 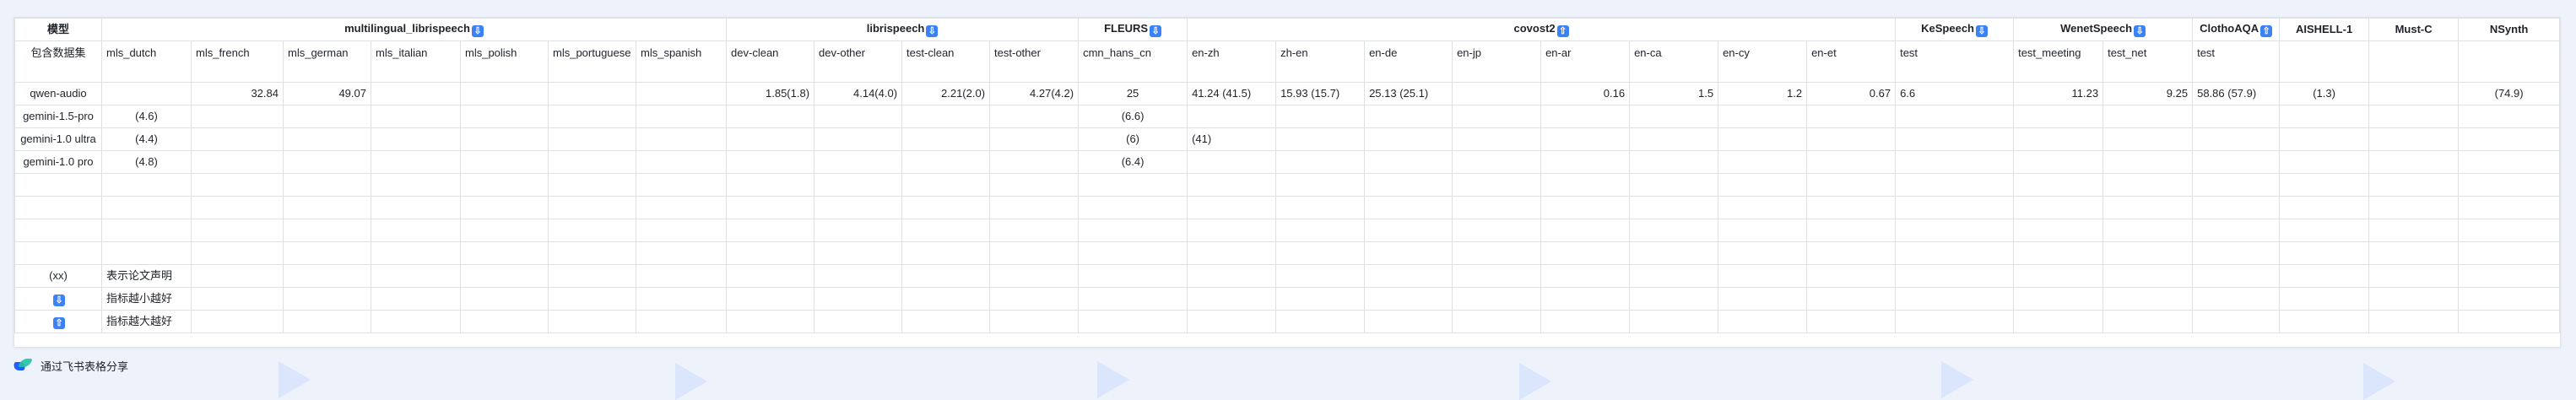 What do you see at coordinates (58, 276) in the screenshot?
I see `legend-key: (xx)` at bounding box center [58, 276].